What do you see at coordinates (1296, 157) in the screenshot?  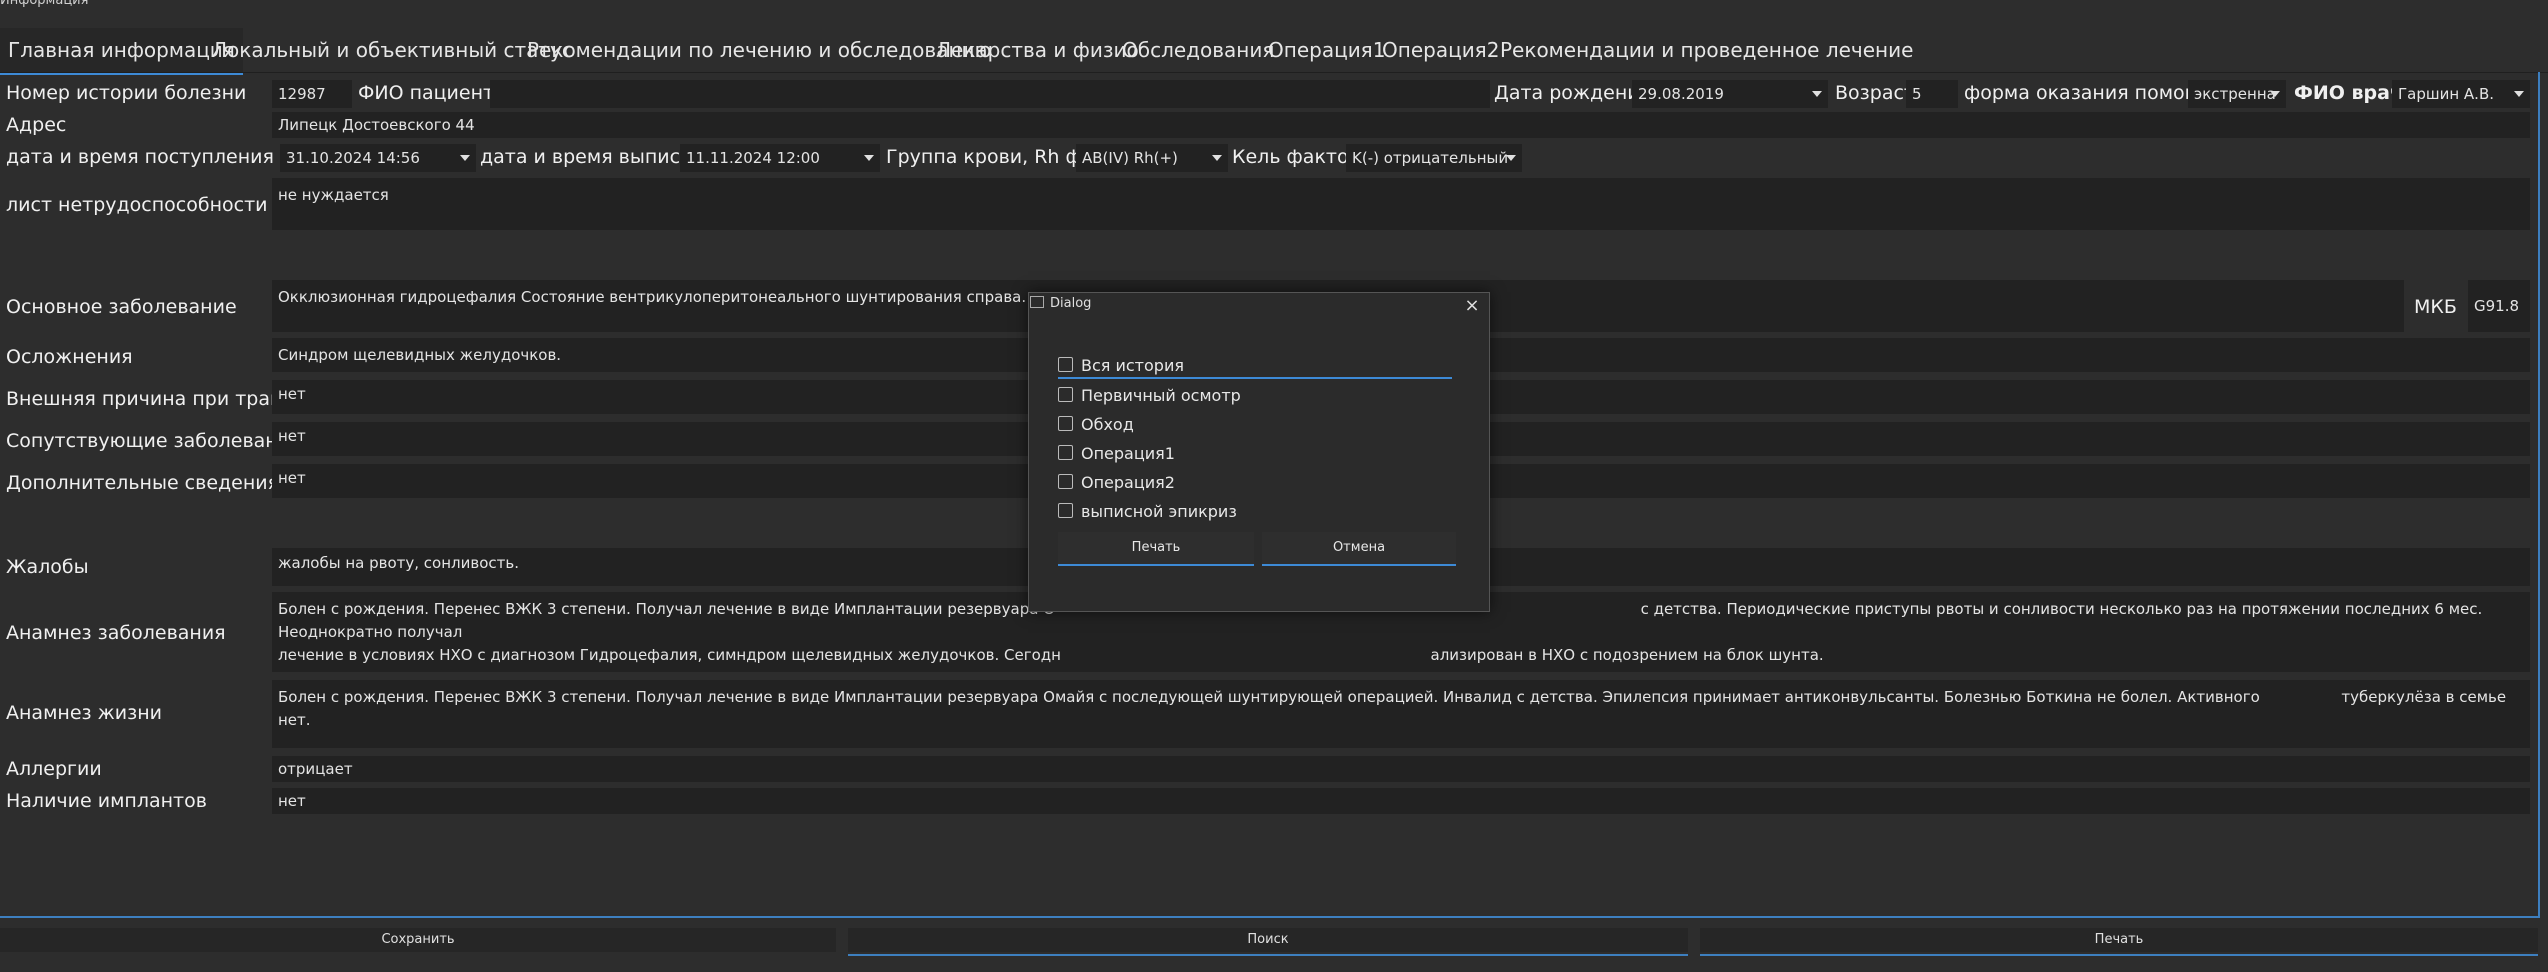 I see `kell-label: Кель фактор` at bounding box center [1296, 157].